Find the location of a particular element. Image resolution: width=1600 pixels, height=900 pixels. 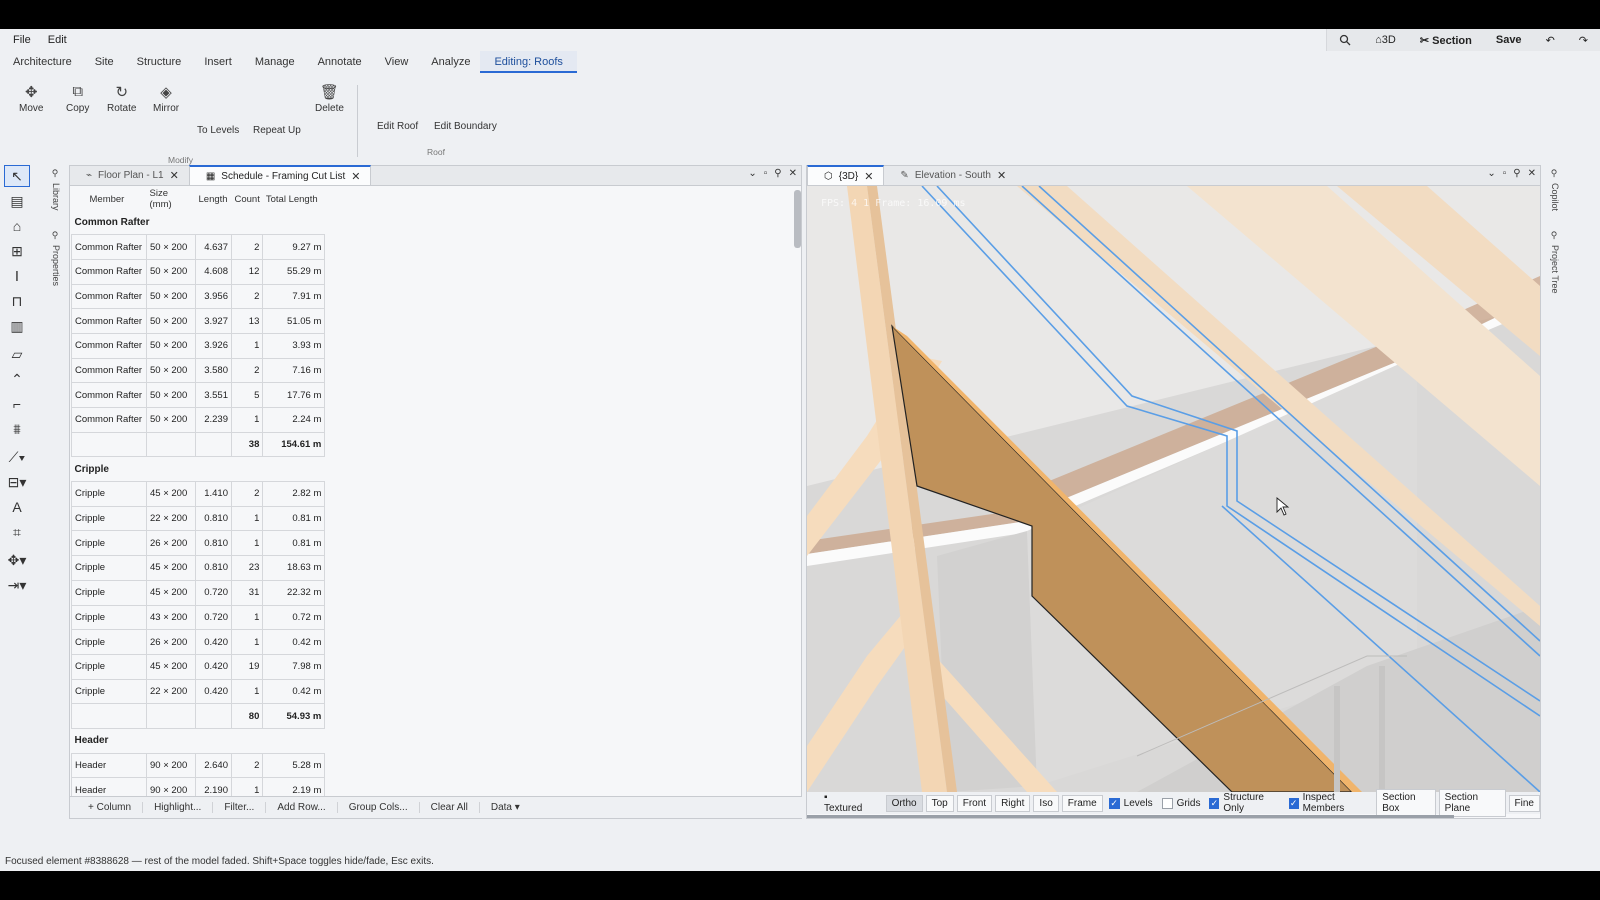

tab-insert: Insert is located at coordinates (216, 62).